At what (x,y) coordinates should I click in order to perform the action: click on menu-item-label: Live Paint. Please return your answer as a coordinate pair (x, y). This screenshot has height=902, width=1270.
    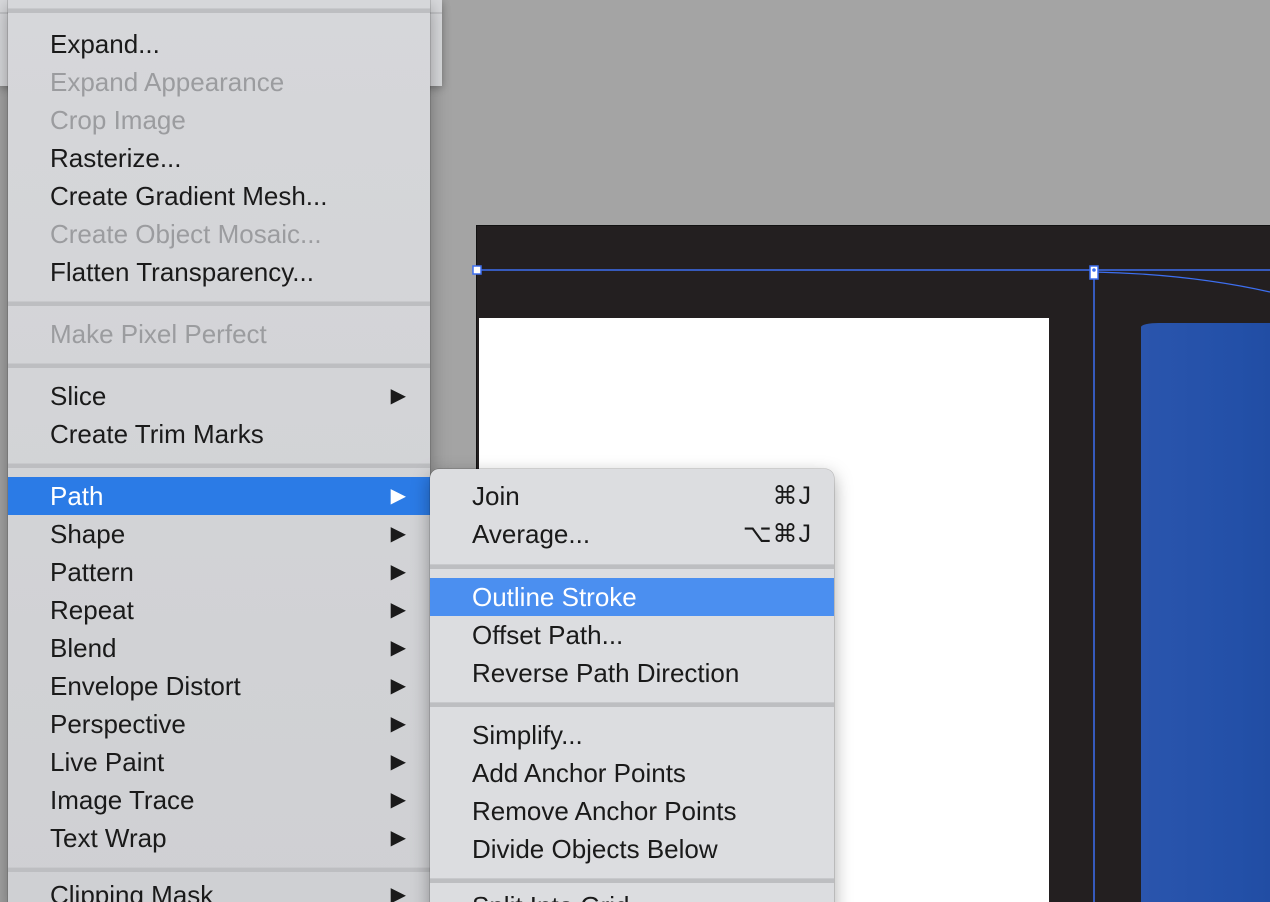
    Looking at the image, I should click on (107, 762).